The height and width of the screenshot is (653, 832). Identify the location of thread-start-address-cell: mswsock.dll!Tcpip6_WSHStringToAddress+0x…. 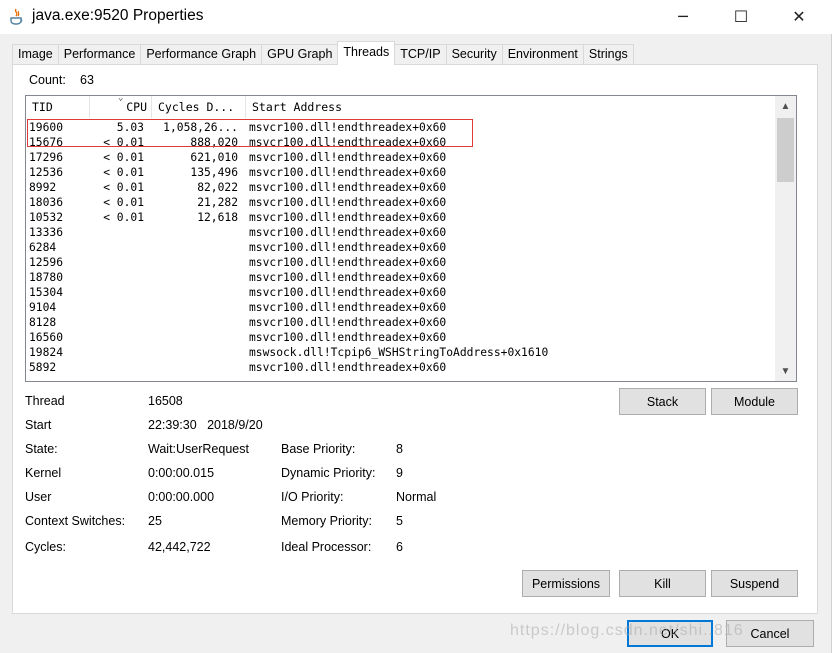
(399, 352).